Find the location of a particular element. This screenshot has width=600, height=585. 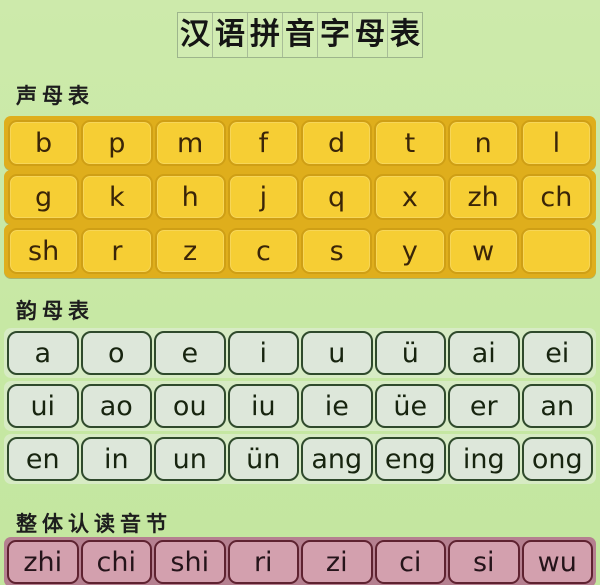

final-cell: u is located at coordinates (337, 353).